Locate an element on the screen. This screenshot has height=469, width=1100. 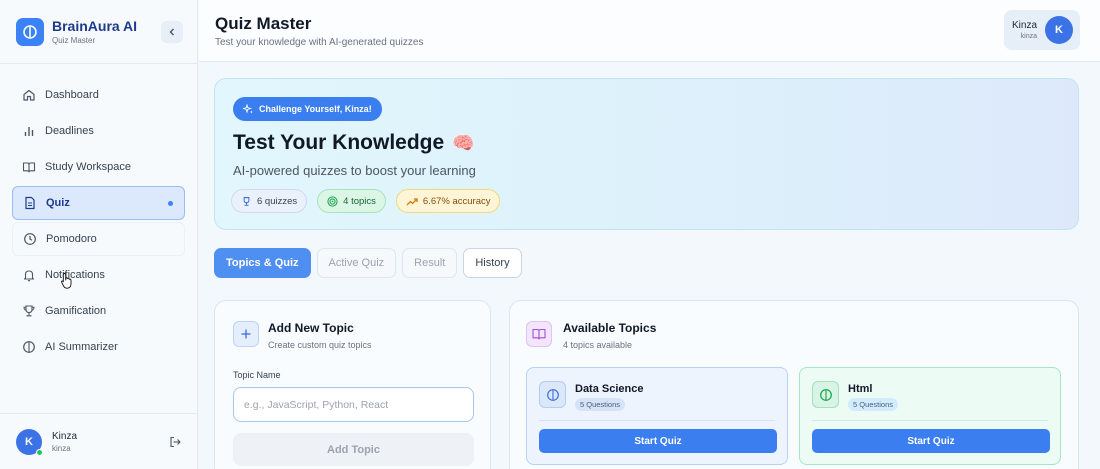
sidebar-item-label: Pomodoro is located at coordinates (71, 239).